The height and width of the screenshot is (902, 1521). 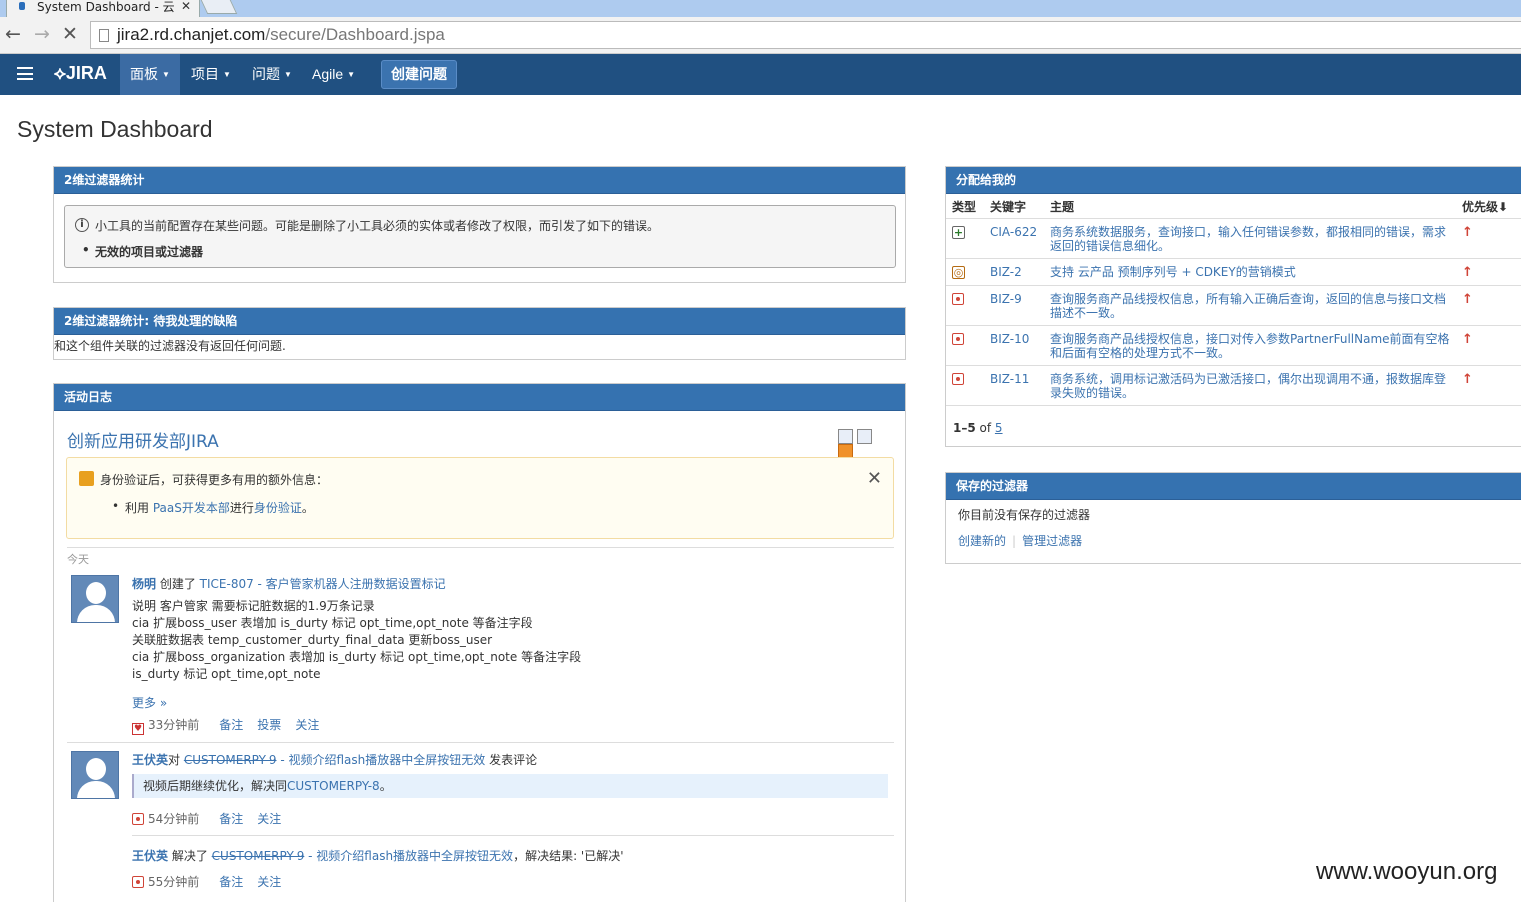 I want to click on list-view-icon, so click(x=864, y=436).